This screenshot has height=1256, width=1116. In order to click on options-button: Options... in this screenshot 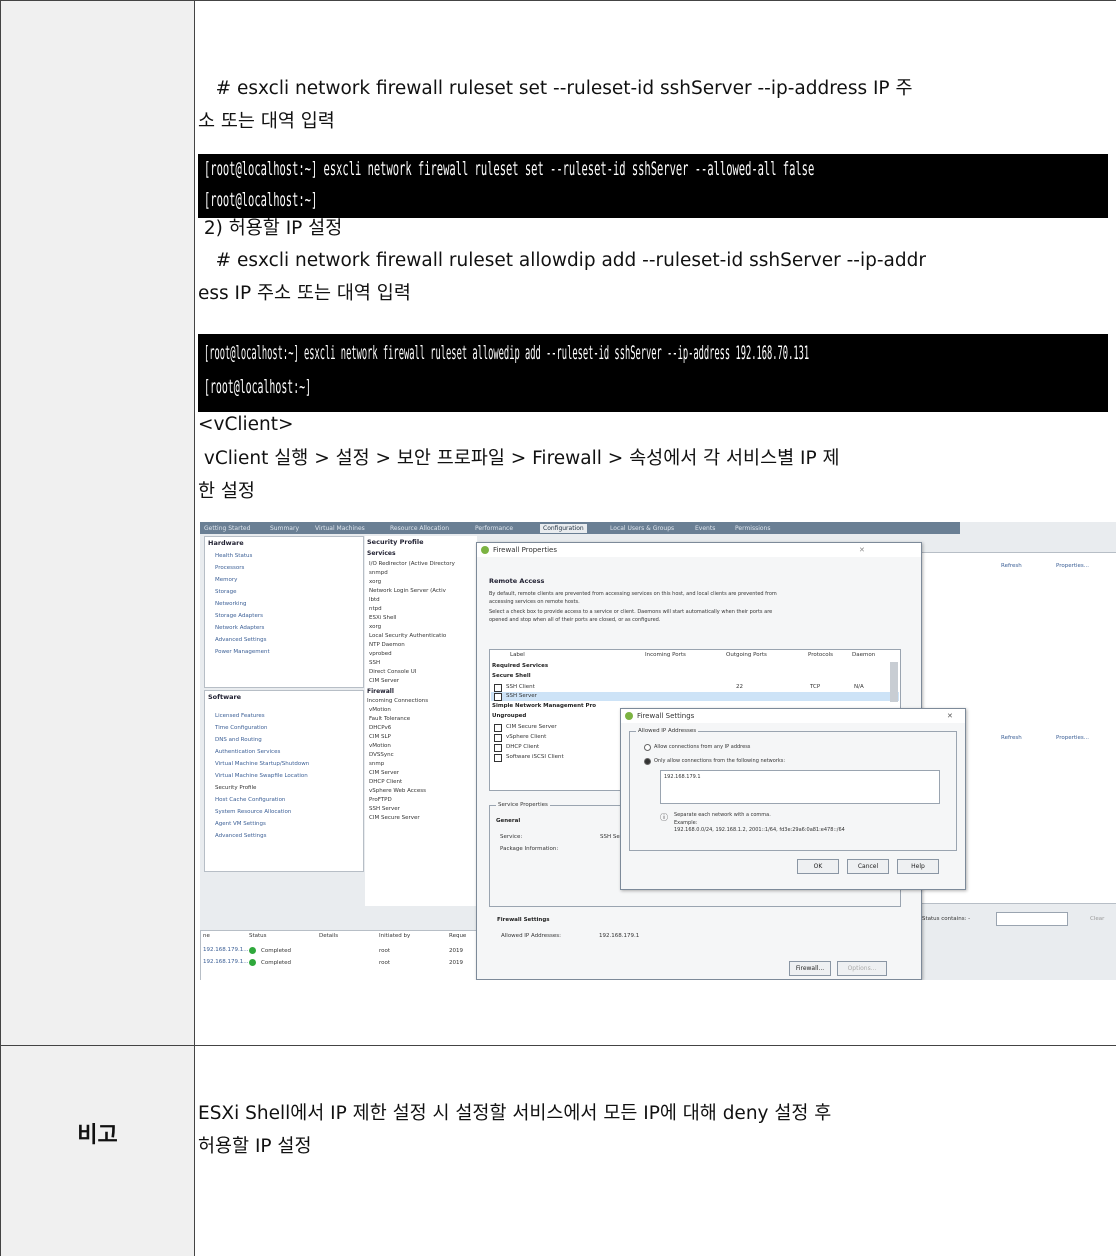, I will do `click(862, 968)`.